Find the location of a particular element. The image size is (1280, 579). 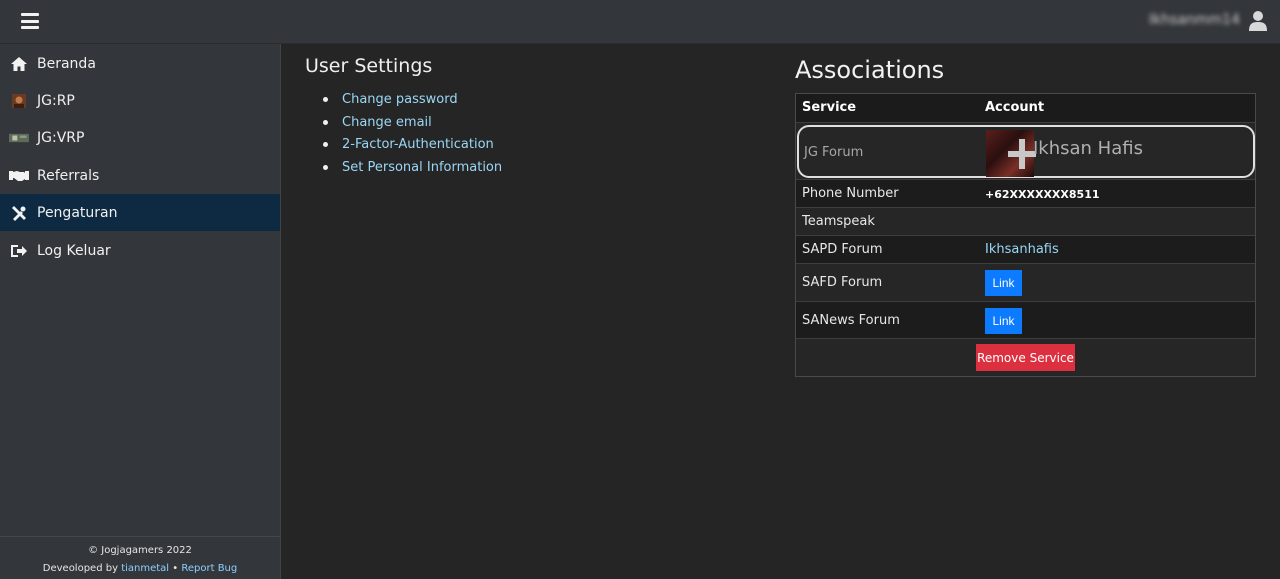

service-cell: SANews Forum is located at coordinates (851, 320).